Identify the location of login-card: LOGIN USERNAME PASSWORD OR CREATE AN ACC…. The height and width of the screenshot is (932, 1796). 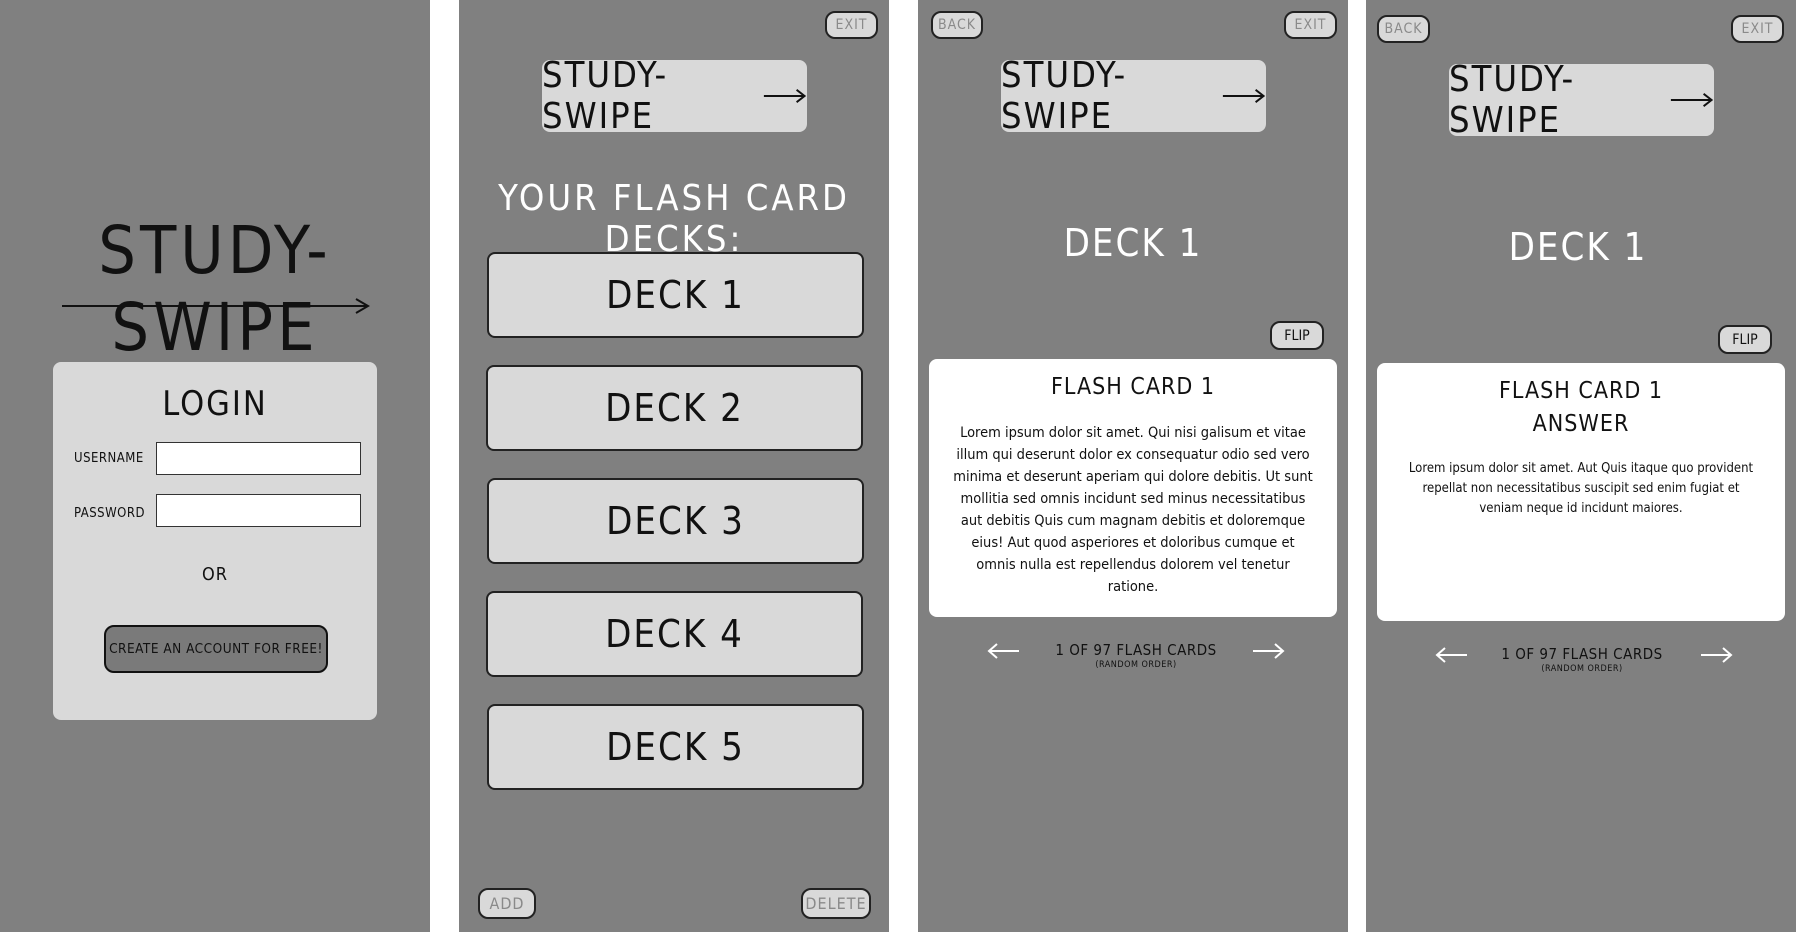
(215, 541).